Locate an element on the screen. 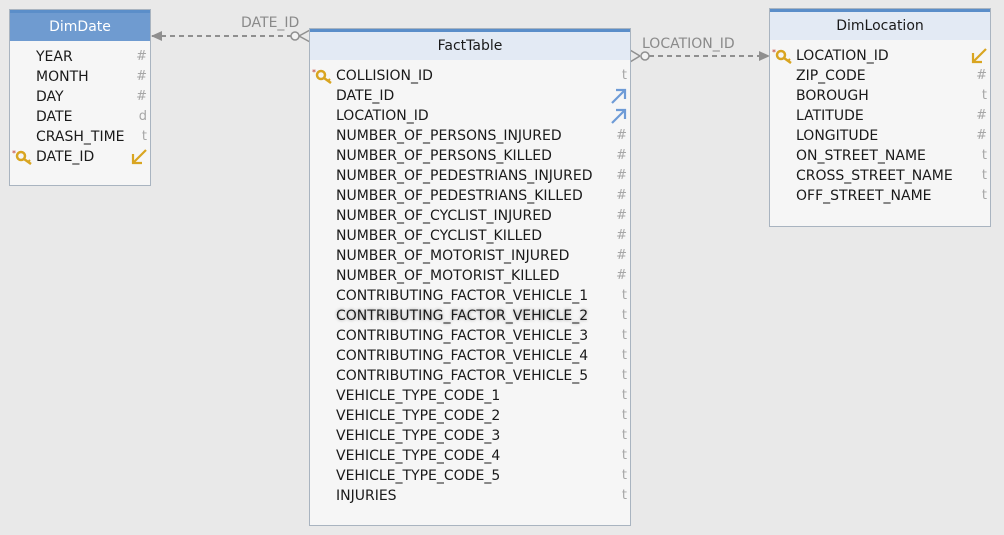 The image size is (1004, 535). column-row-longitude: LONGITUDE # is located at coordinates (880, 136).